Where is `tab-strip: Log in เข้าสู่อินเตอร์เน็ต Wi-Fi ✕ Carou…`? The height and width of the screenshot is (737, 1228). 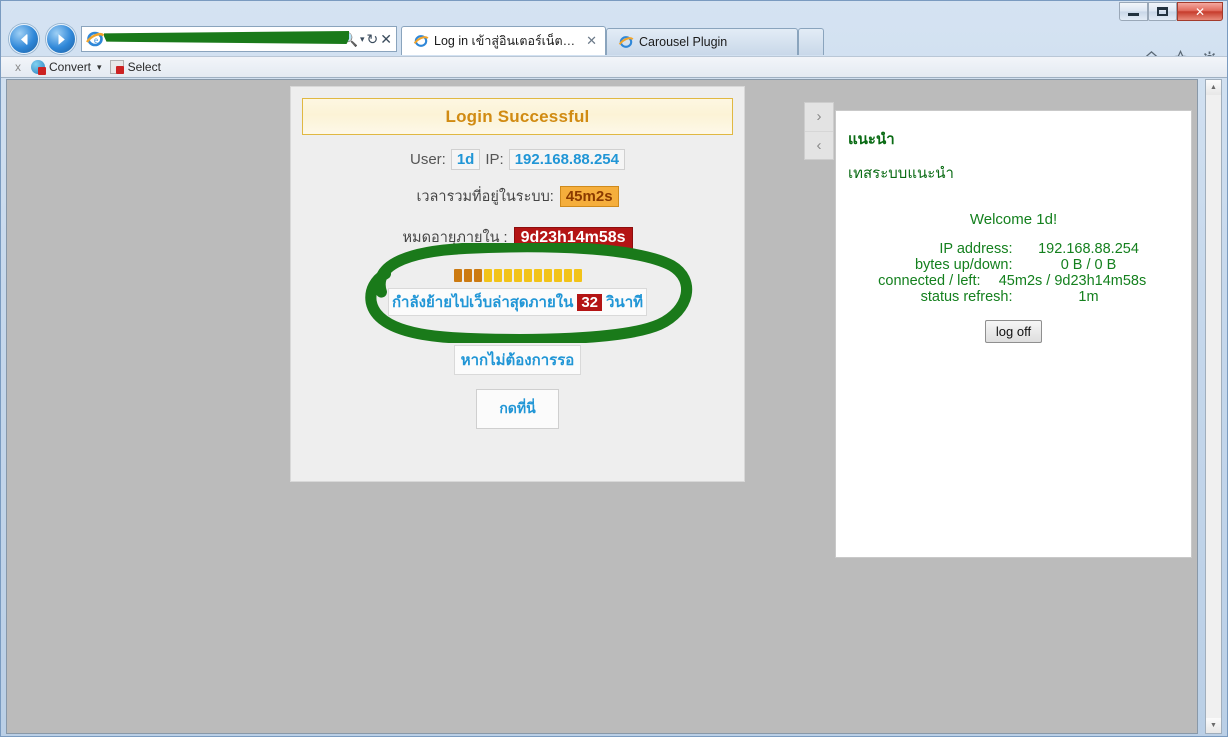 tab-strip: Log in เข้าสู่อินเตอร์เน็ต Wi-Fi ✕ Carou… is located at coordinates (612, 40).